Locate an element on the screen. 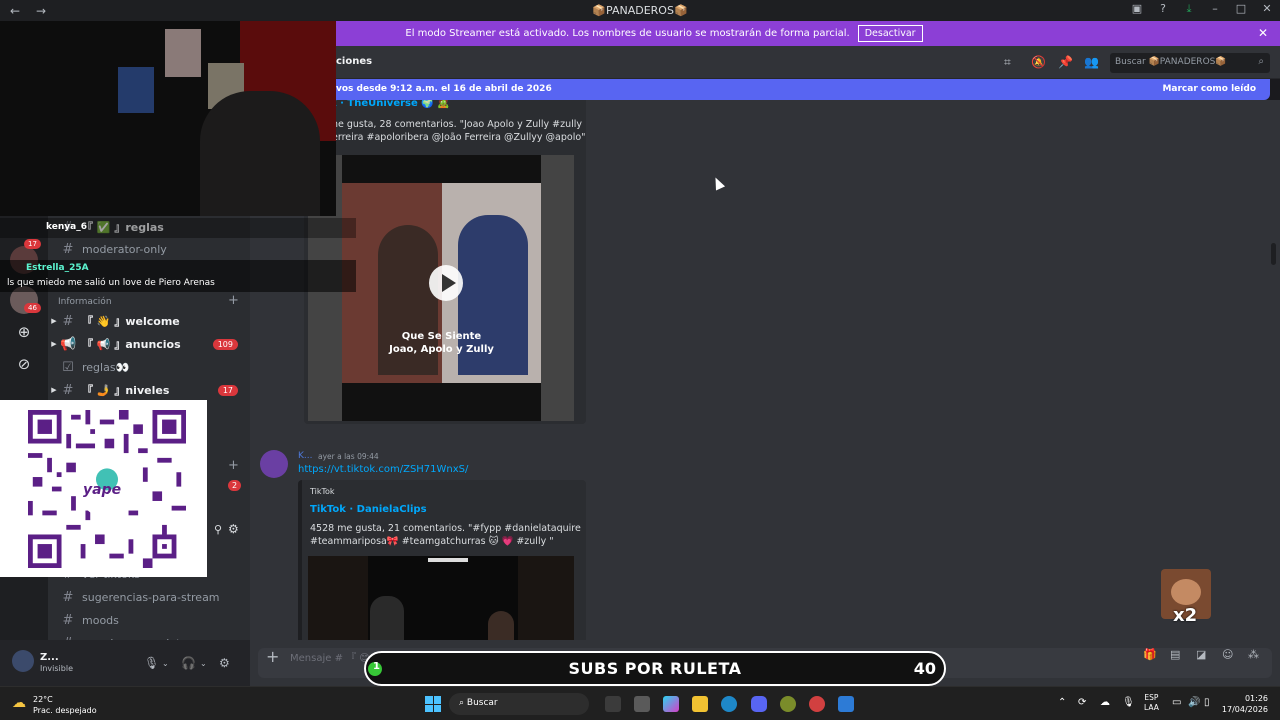 This screenshot has height=720, width=1280. channel-label: reglas👀 is located at coordinates (106, 367).